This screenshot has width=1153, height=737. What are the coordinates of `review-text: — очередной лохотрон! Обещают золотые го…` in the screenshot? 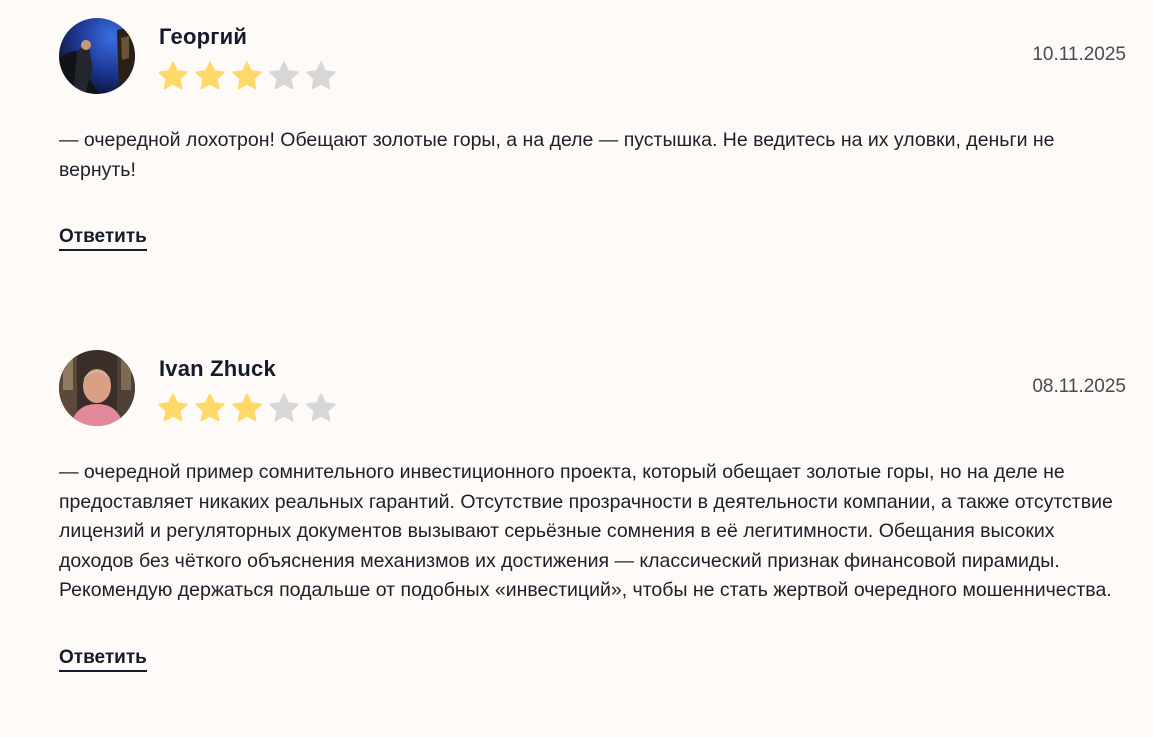 It's located at (557, 155).